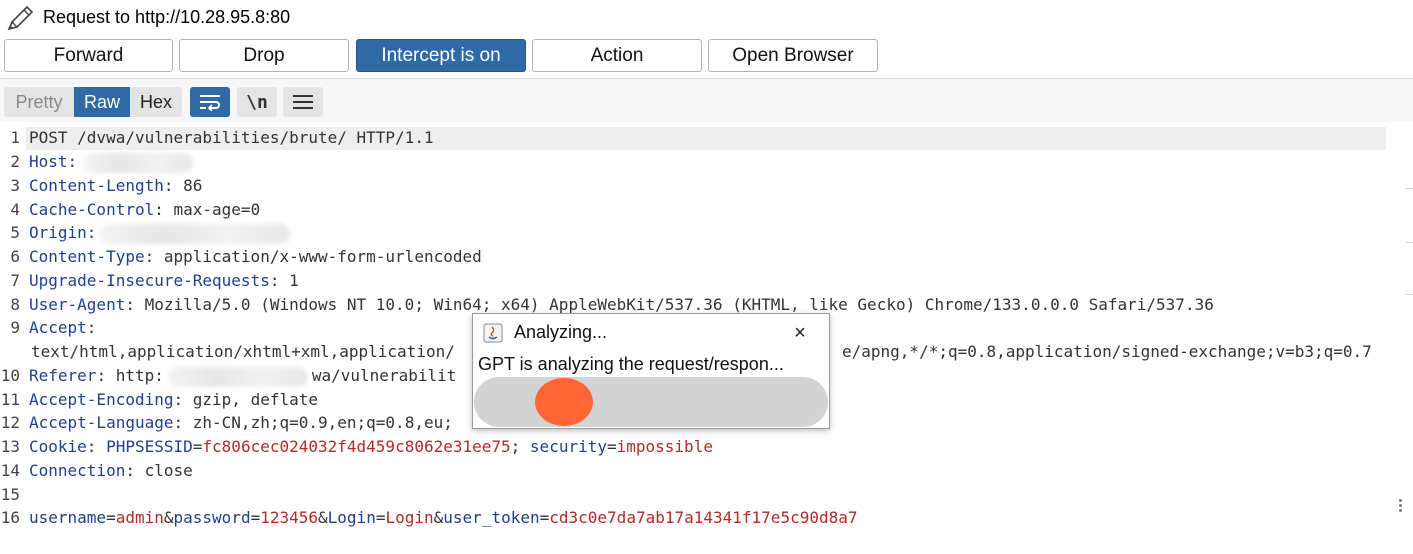 This screenshot has width=1413, height=554. What do you see at coordinates (491, 517) in the screenshot?
I see `param-name: user_token` at bounding box center [491, 517].